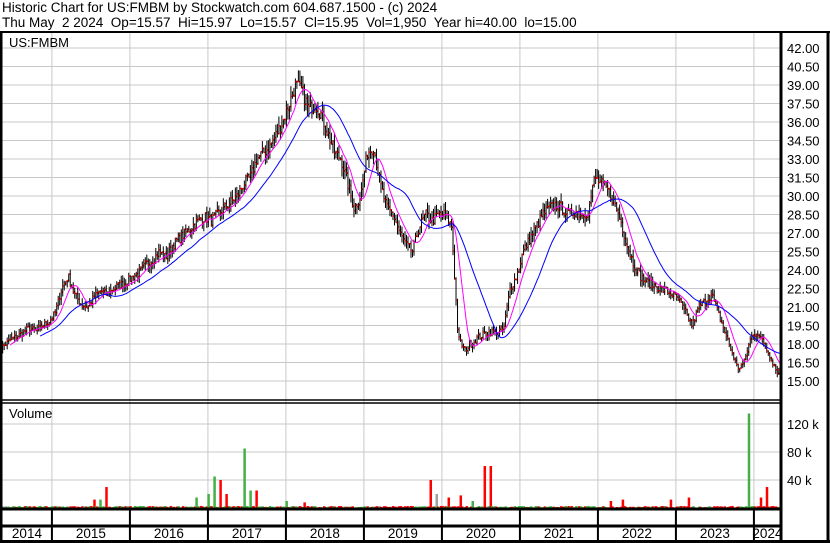  Describe the element at coordinates (803, 48) in the screenshot. I see `y-tick-label: 42.00` at that location.